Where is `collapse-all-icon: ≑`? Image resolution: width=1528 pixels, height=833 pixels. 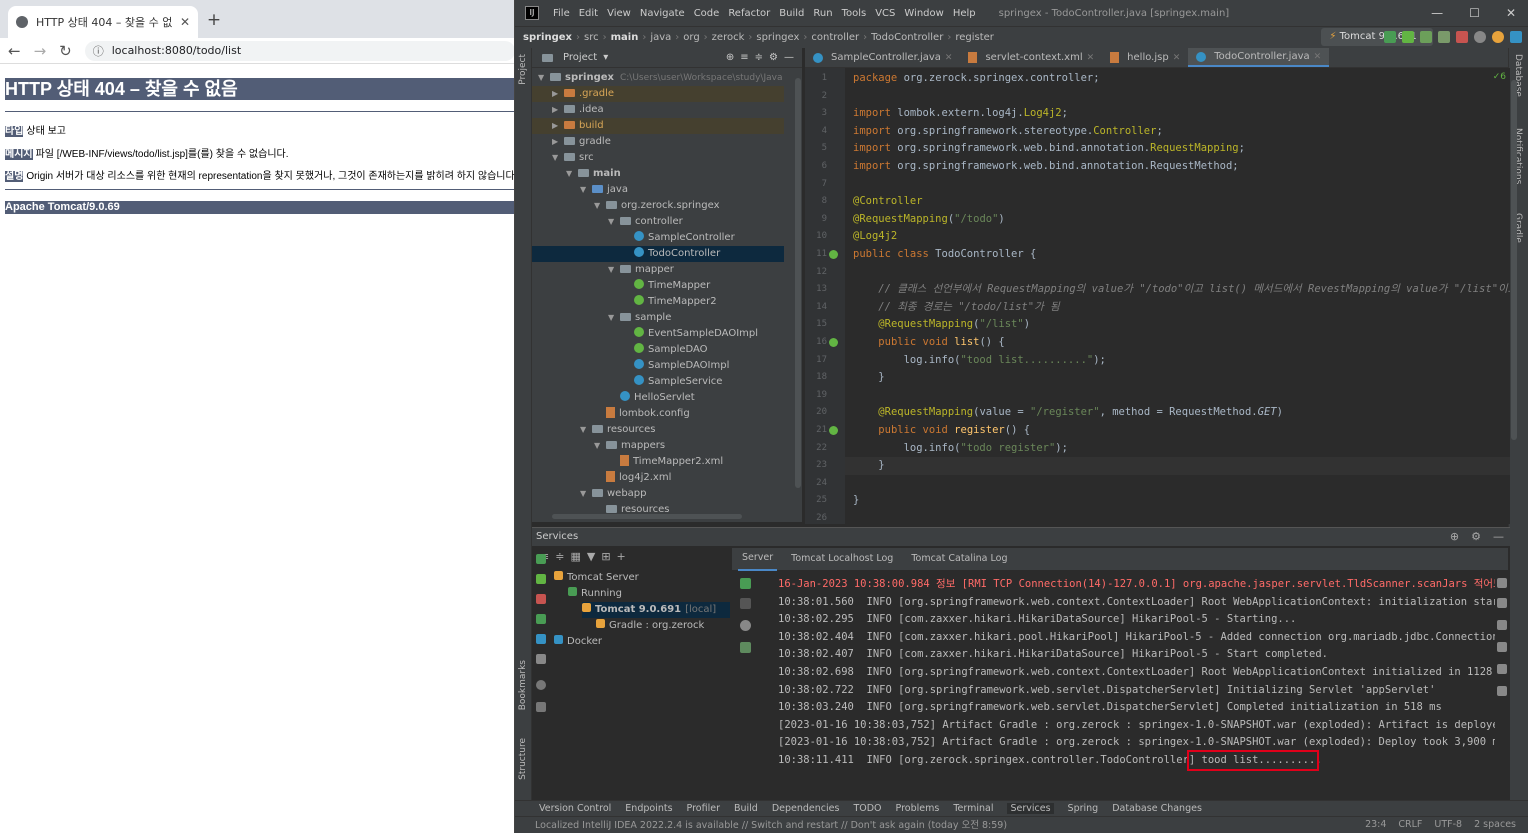
collapse-all-icon: ≑ is located at coordinates (759, 57).